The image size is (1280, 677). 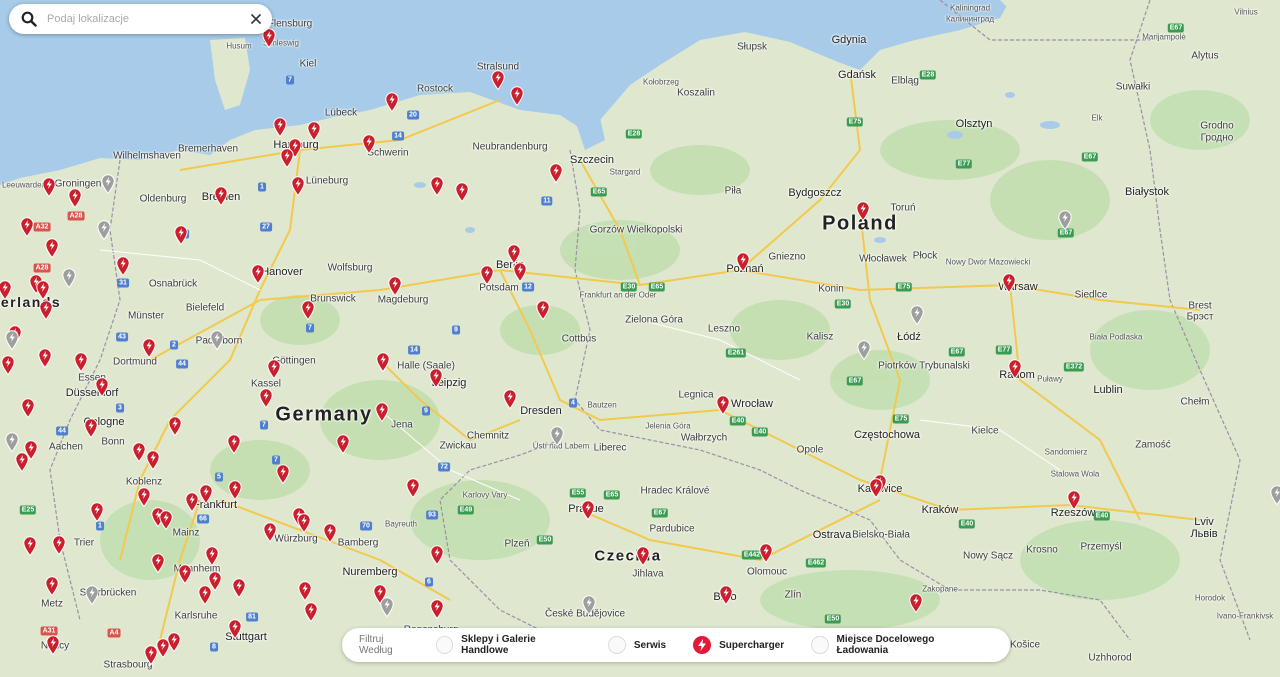 I want to click on filter-option-supercharger: Supercharger, so click(x=738, y=645).